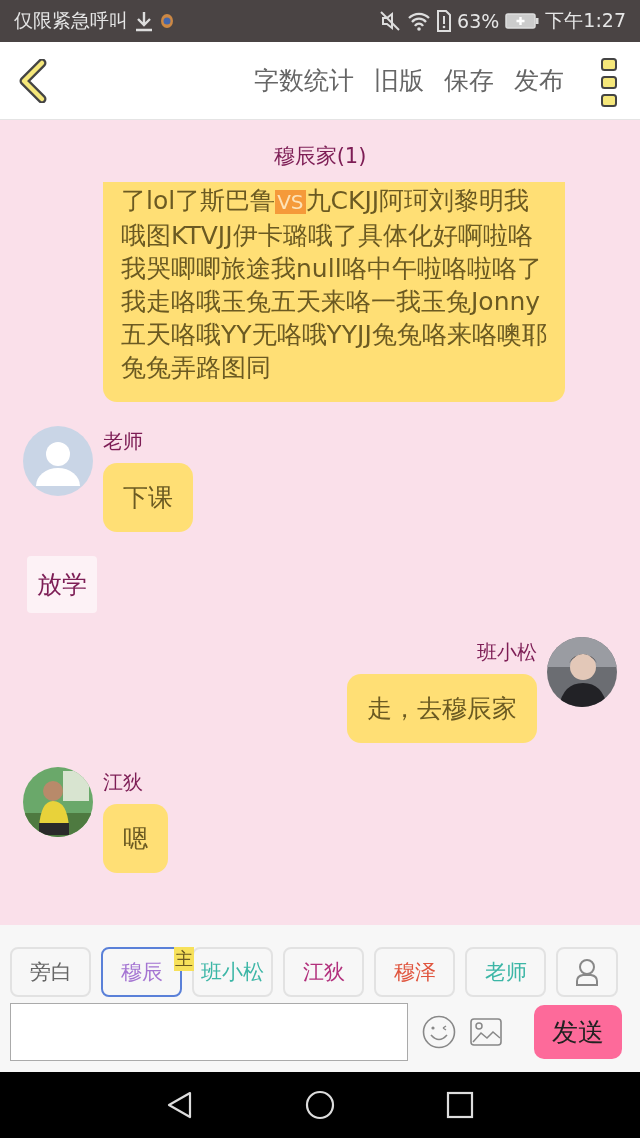  Describe the element at coordinates (390, 21) in the screenshot. I see `mute-icon` at that location.